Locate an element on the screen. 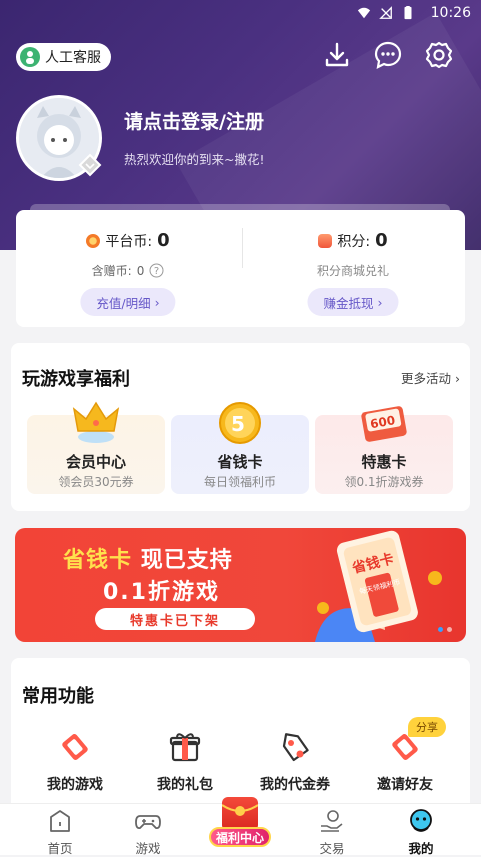 Image resolution: width=481 pixels, height=857 pixels. platform-coin-icon is located at coordinates (93, 240).